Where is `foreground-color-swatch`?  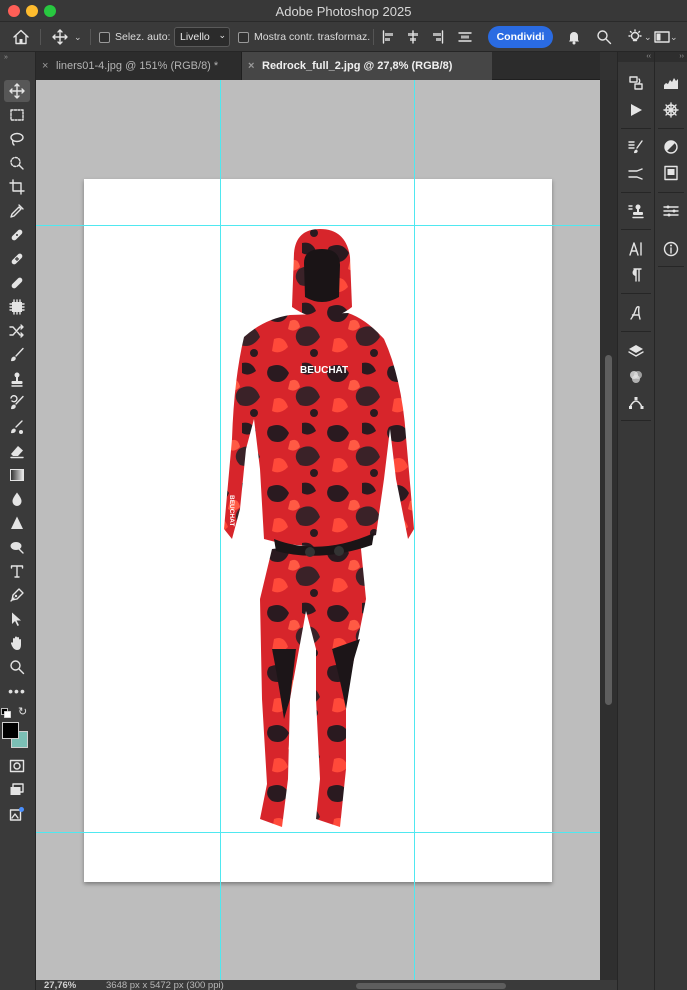 foreground-color-swatch is located at coordinates (10, 730).